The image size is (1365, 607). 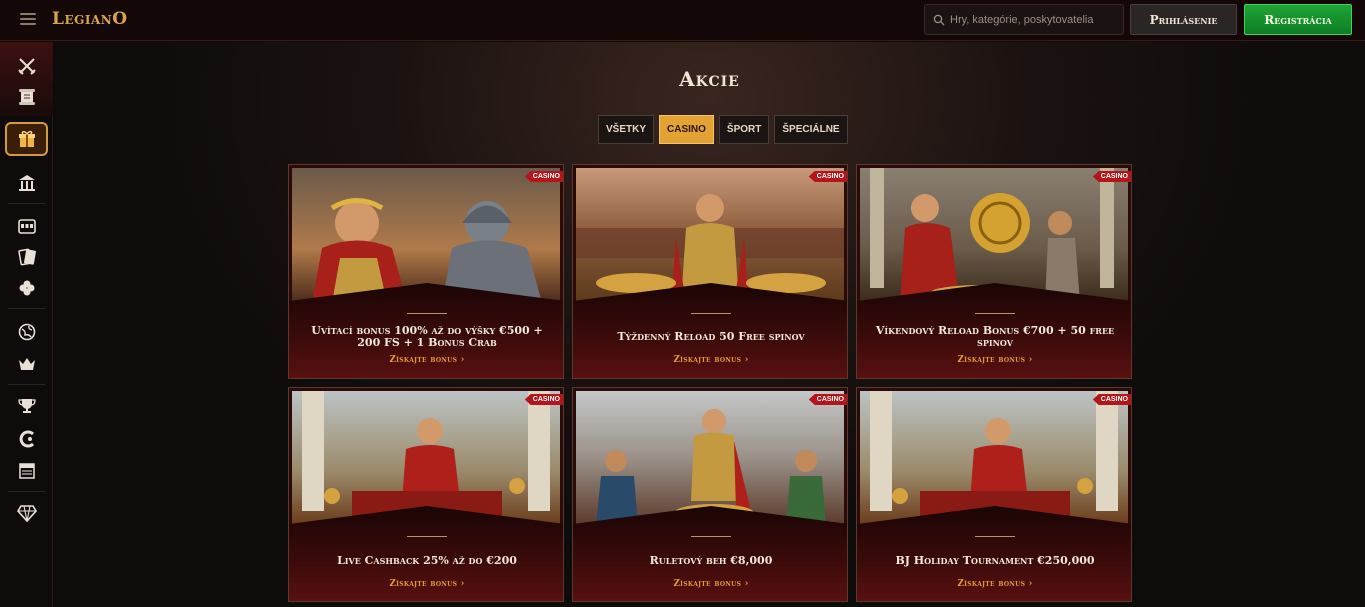 I want to click on page-title: Akcie, so click(x=709, y=79).